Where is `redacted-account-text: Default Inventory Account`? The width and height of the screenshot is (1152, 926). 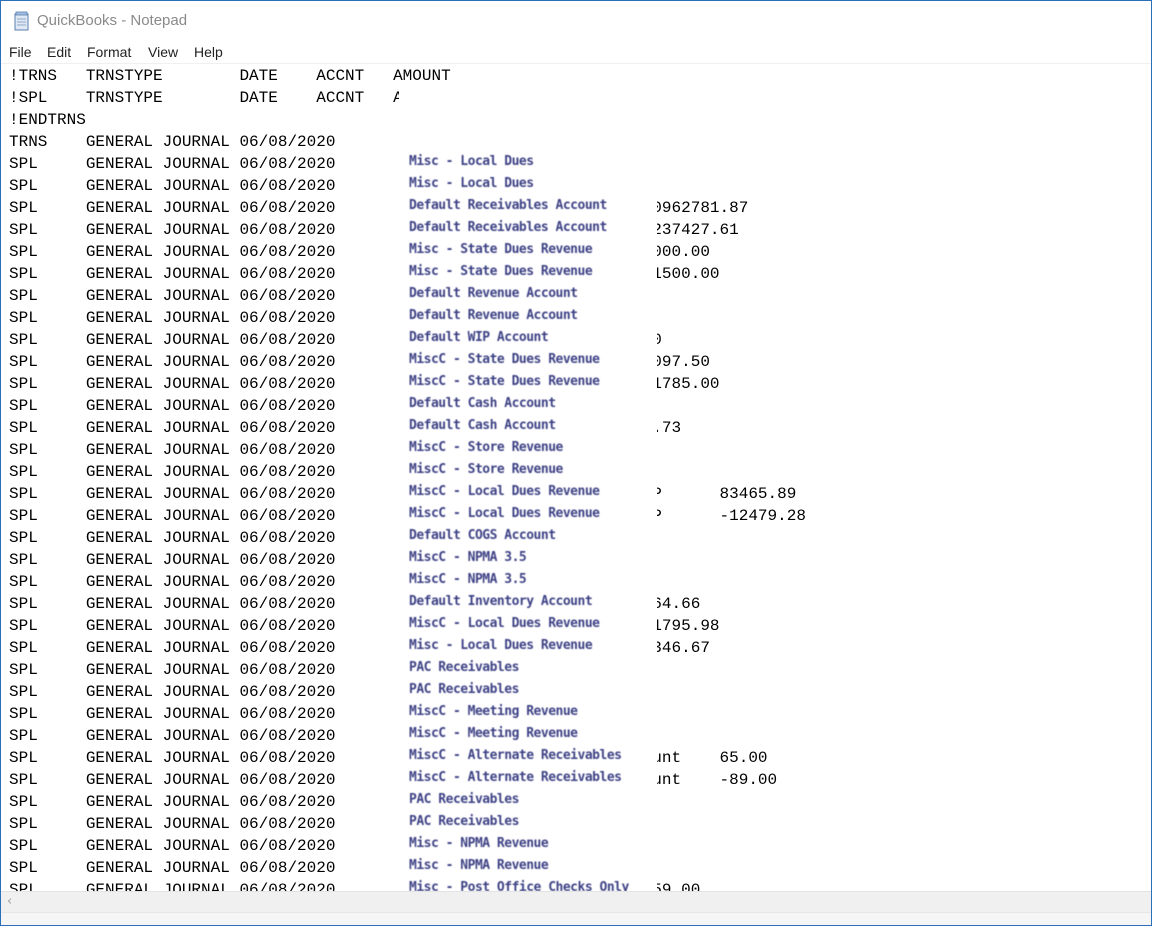
redacted-account-text: Default Inventory Account is located at coordinates (501, 601).